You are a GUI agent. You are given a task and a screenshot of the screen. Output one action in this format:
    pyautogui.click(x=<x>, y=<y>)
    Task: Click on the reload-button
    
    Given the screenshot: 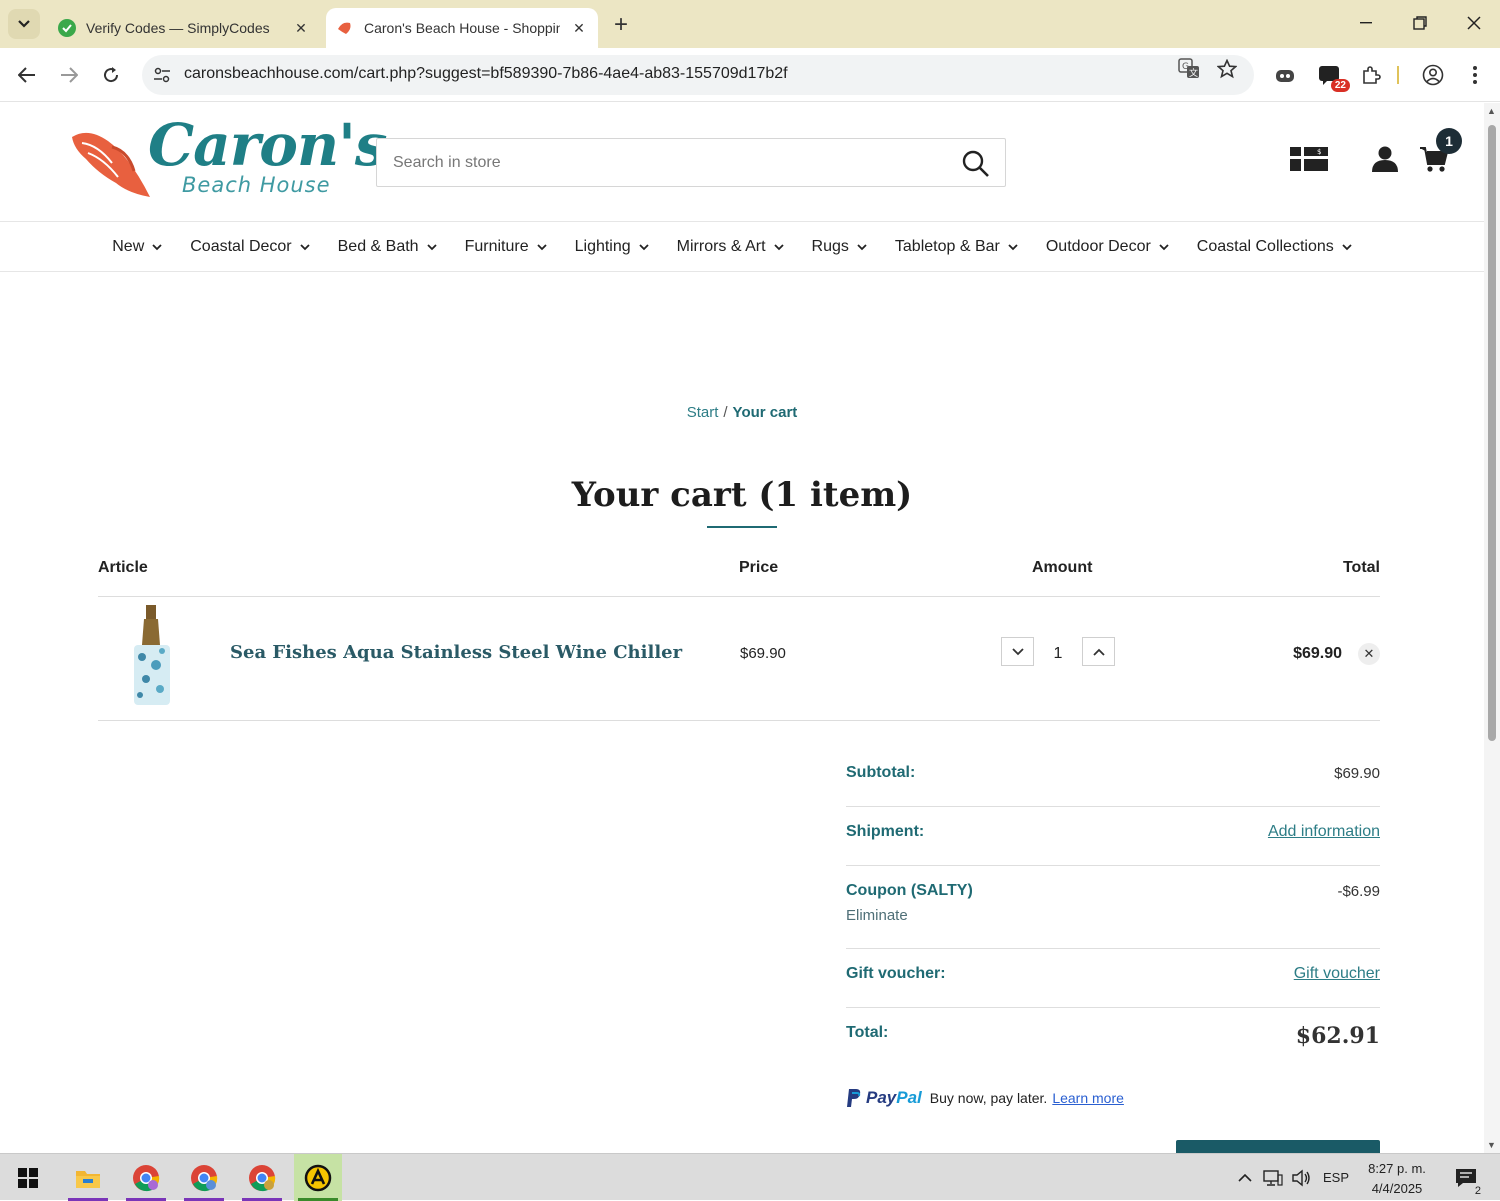 What is the action you would take?
    pyautogui.click(x=111, y=75)
    